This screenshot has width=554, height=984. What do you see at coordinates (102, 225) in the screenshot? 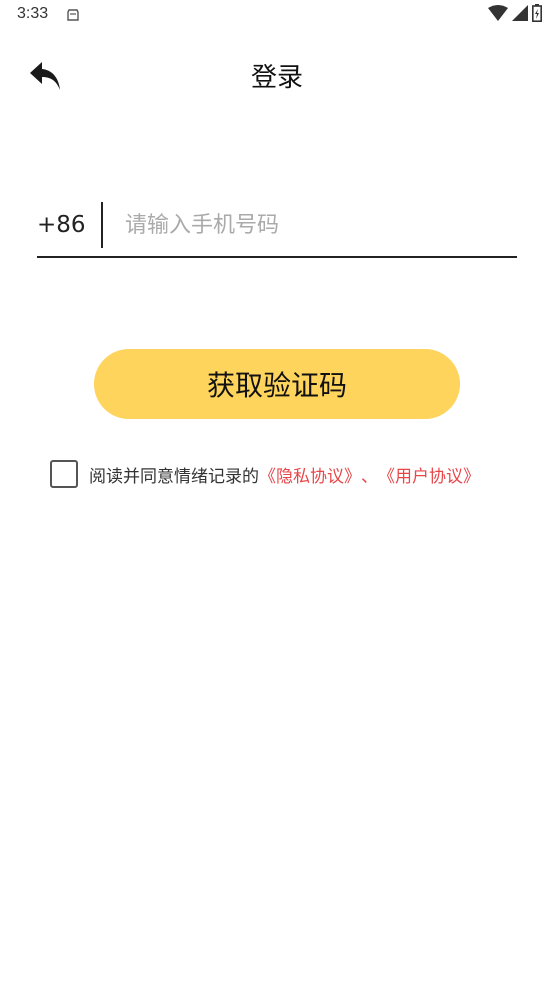
I see `country-code-divider` at bounding box center [102, 225].